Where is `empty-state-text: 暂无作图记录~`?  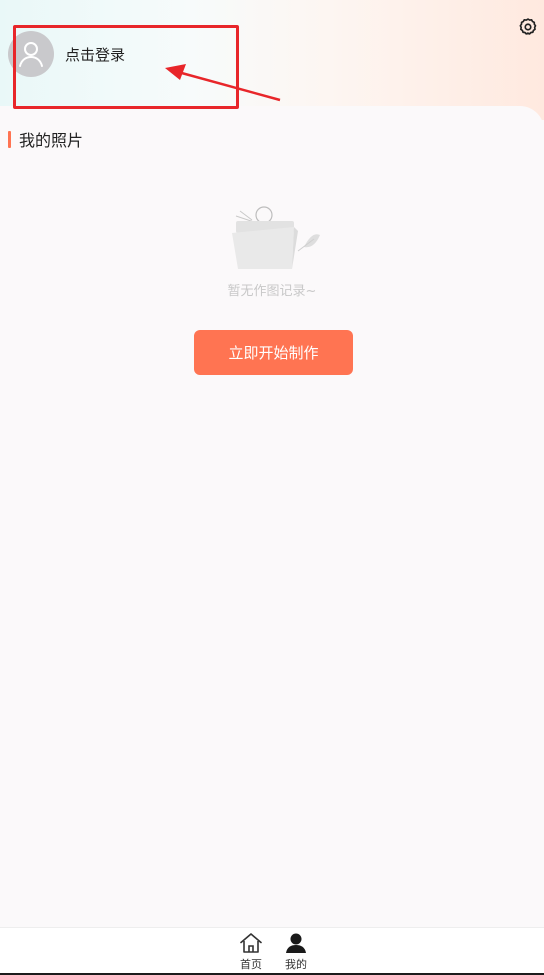
empty-state-text: 暂无作图记录~ is located at coordinates (272, 291).